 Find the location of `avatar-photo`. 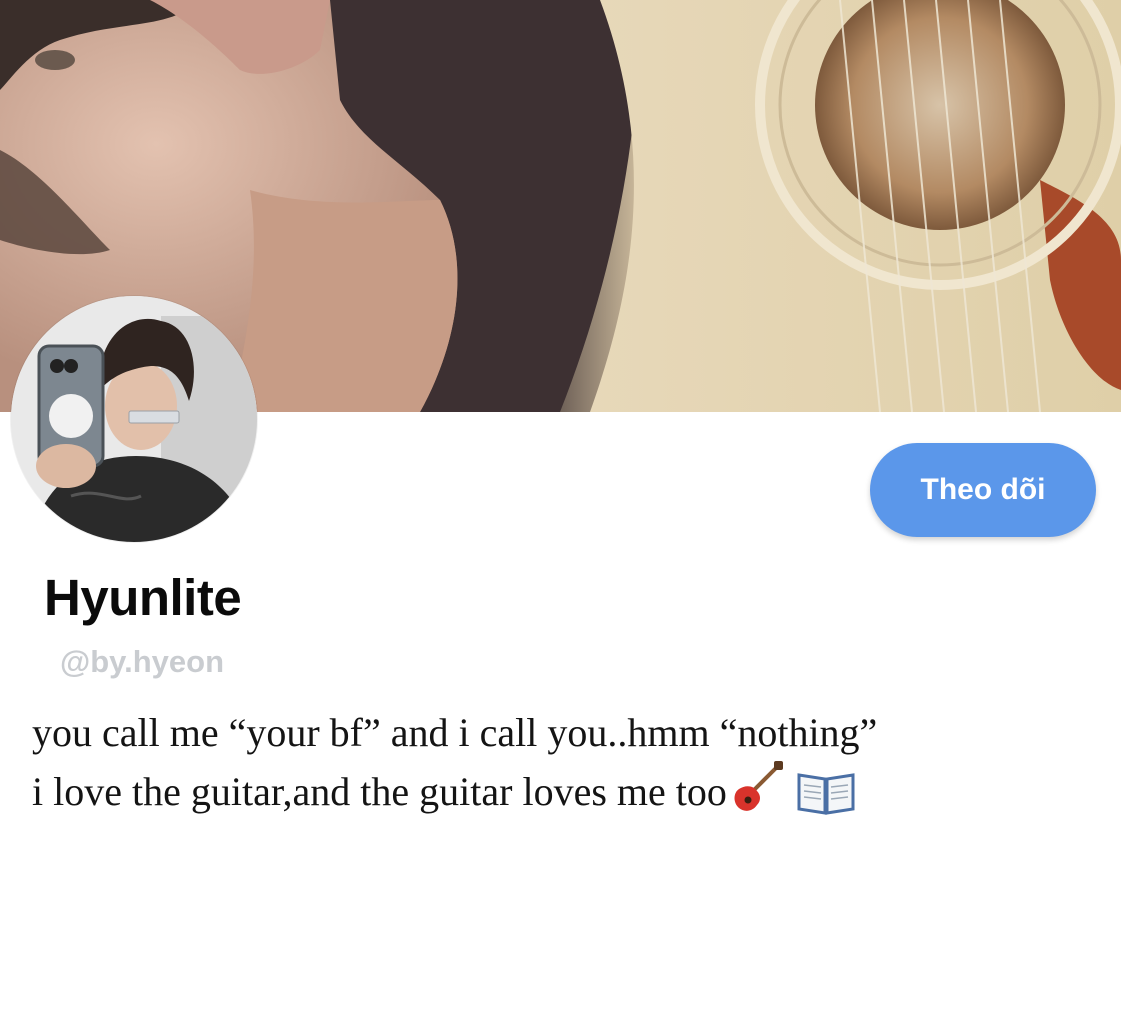

avatar-photo is located at coordinates (134, 419).